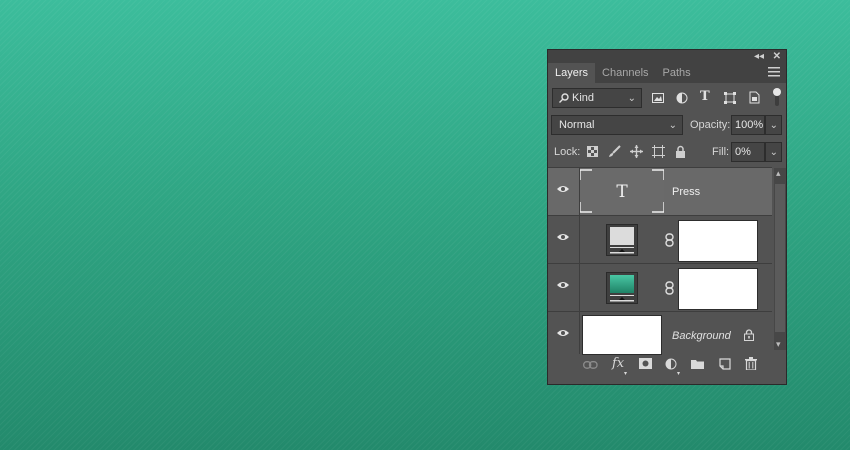  I want to click on fill-dropdown: ⌄, so click(773, 152).